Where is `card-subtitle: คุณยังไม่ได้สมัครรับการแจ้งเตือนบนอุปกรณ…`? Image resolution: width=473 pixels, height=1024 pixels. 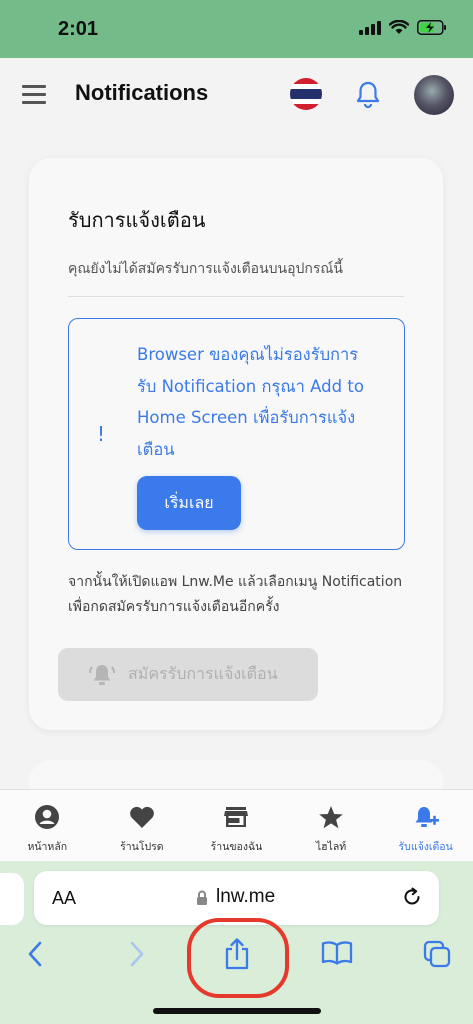 card-subtitle: คุณยังไม่ได้สมัครรับการแจ้งเตือนบนอุปกรณ… is located at coordinates (205, 269).